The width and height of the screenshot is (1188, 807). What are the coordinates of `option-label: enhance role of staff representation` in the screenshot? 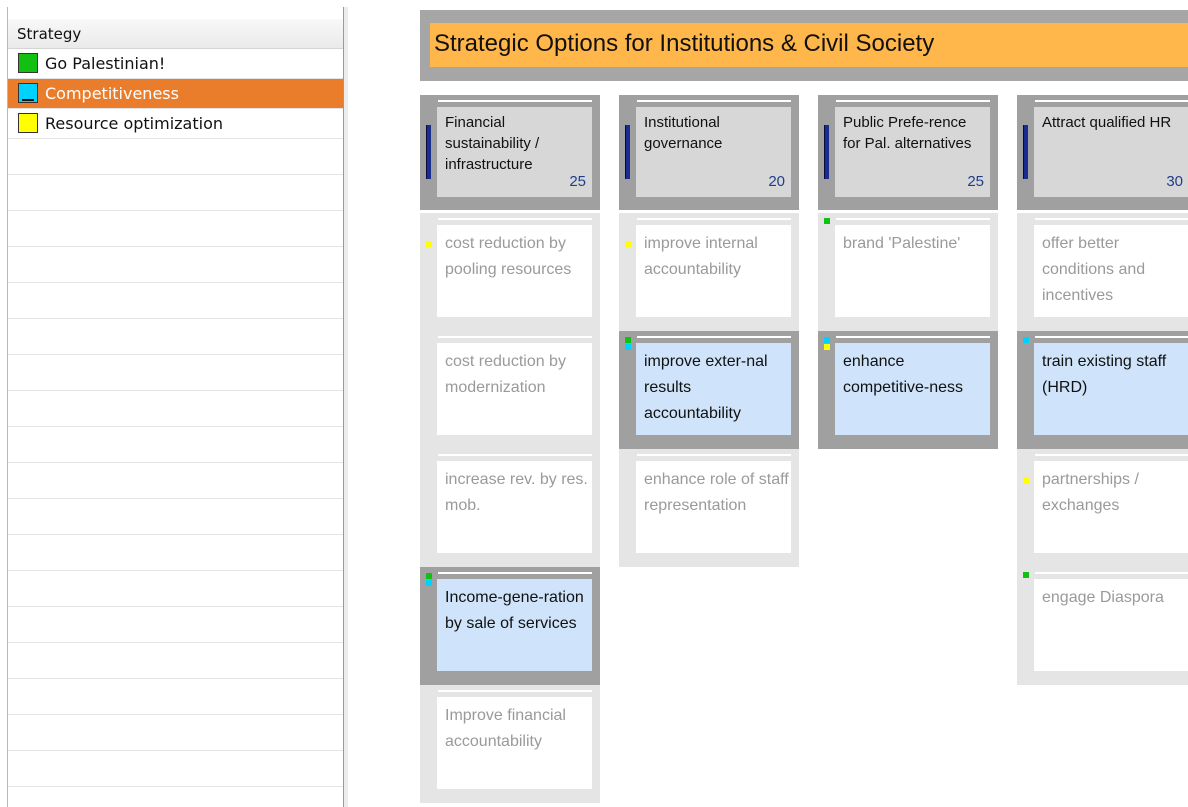 It's located at (716, 492).